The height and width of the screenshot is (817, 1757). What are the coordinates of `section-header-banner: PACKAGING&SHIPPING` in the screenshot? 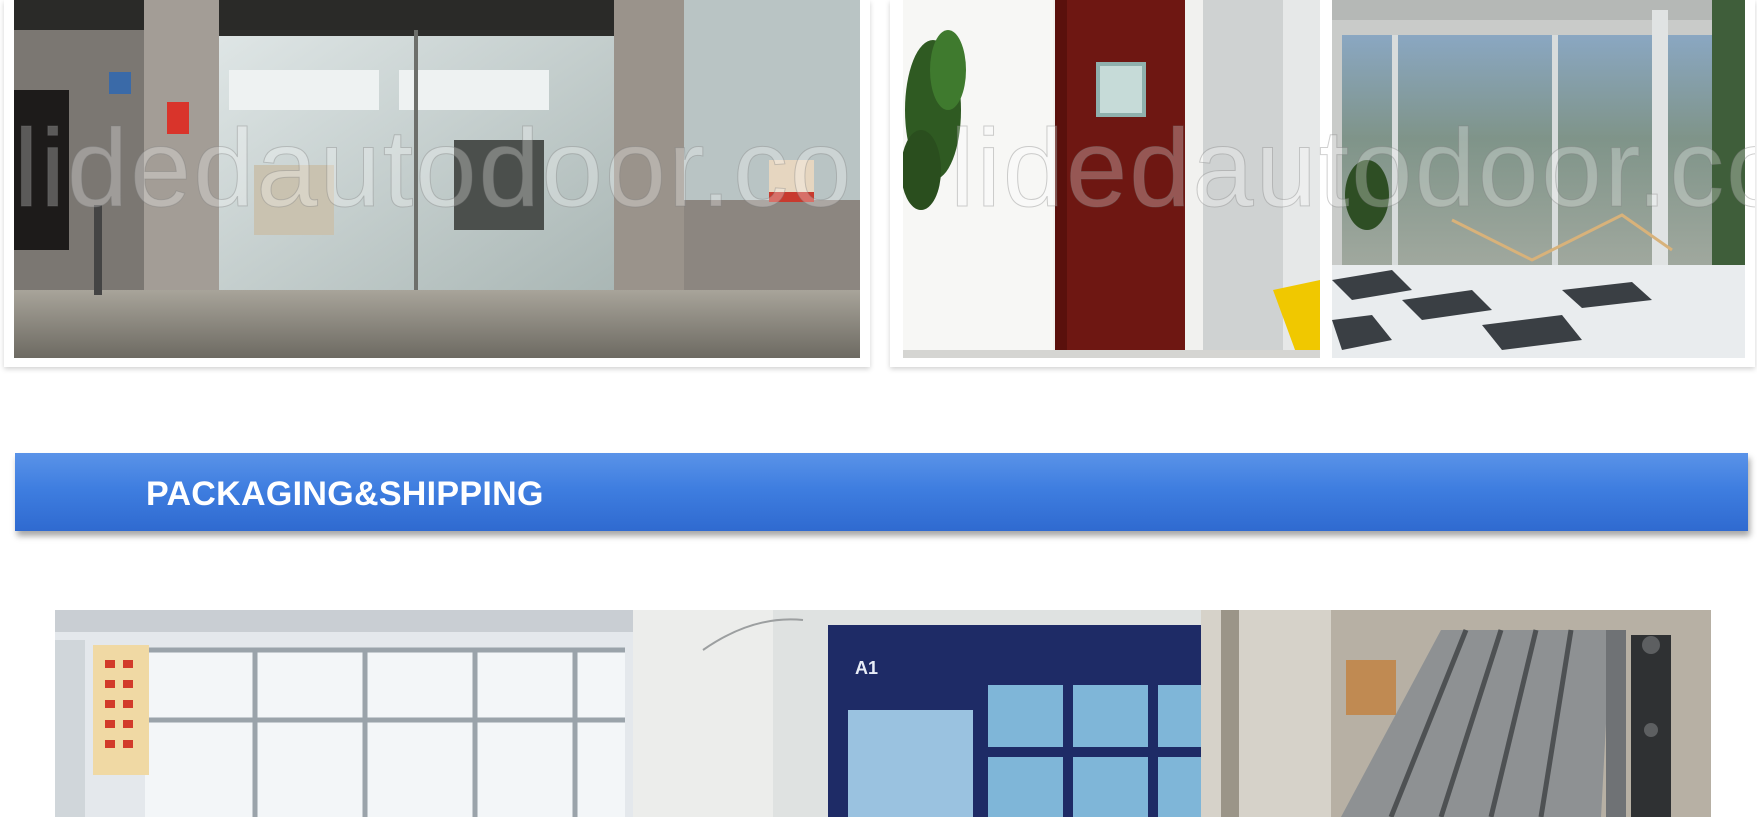 It's located at (881, 492).